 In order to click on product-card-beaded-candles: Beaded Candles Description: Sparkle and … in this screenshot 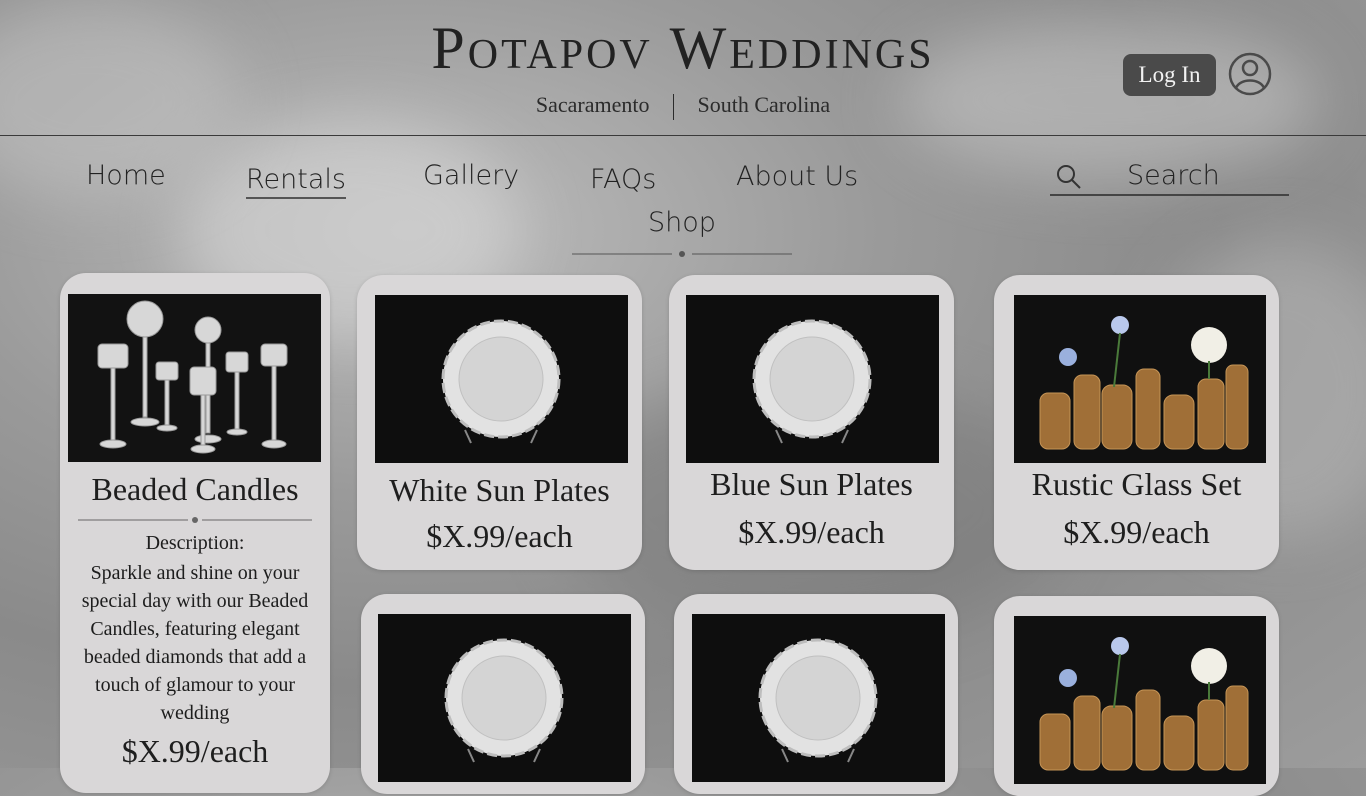, I will do `click(195, 533)`.